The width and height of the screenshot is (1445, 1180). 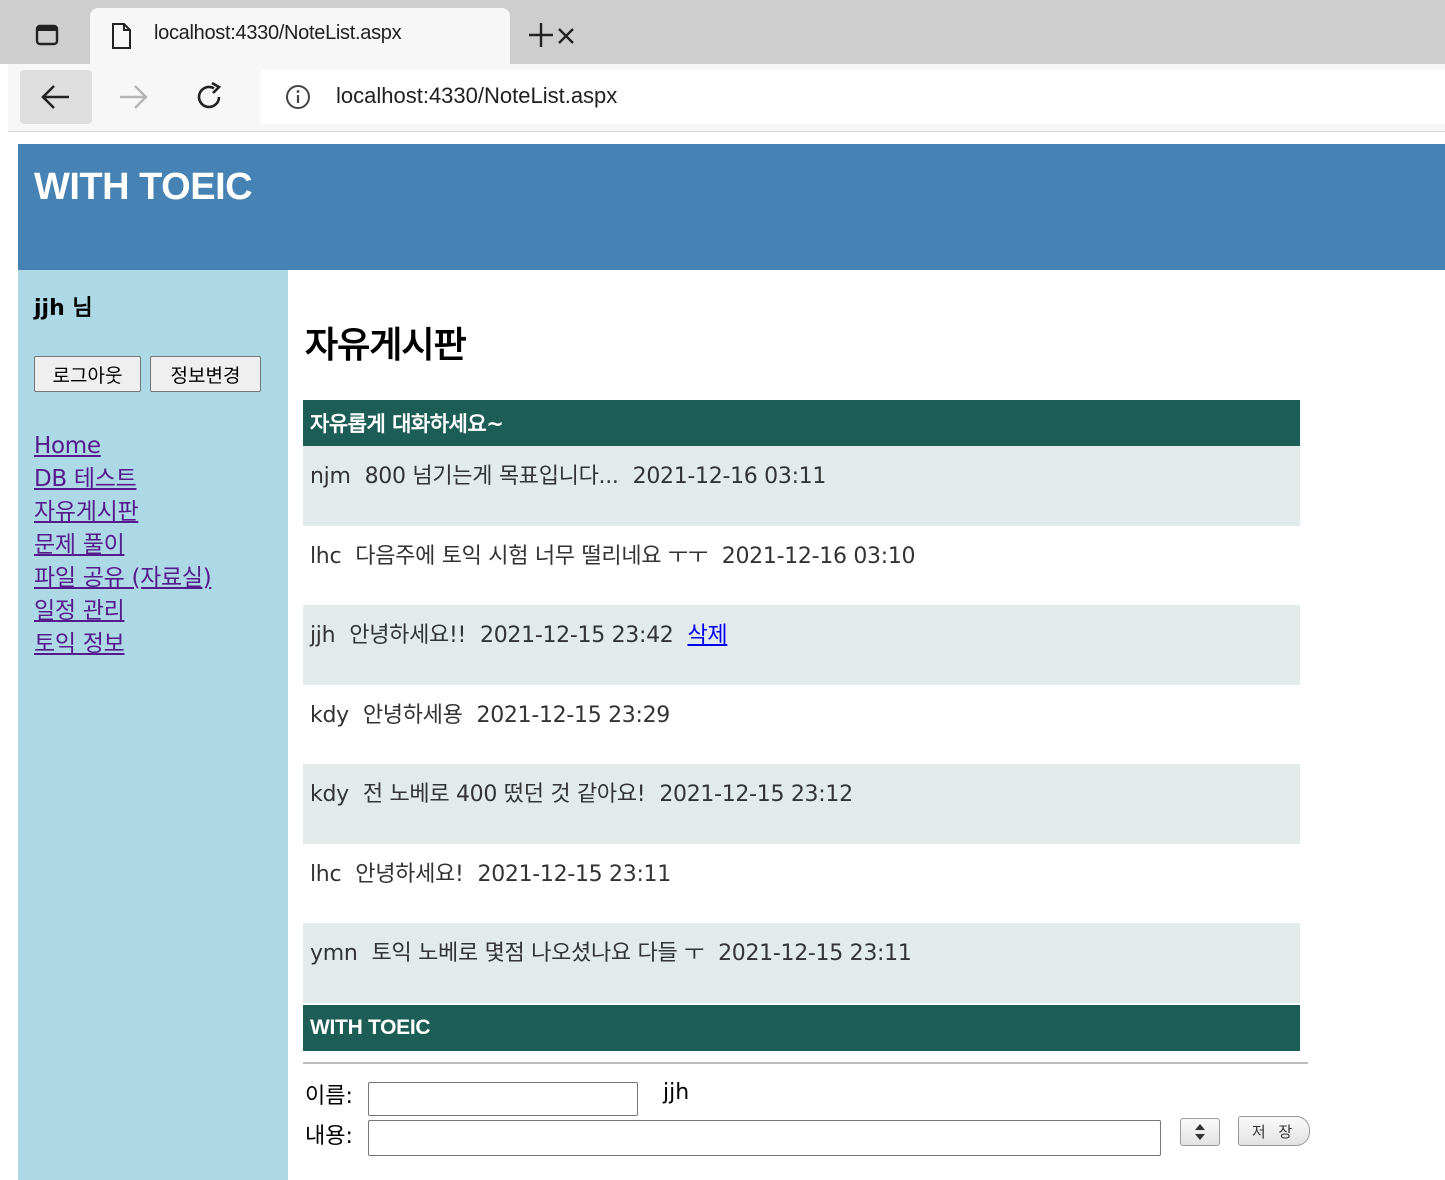 What do you see at coordinates (122, 611) in the screenshot?
I see `nav-link-schedule: 일정 관리` at bounding box center [122, 611].